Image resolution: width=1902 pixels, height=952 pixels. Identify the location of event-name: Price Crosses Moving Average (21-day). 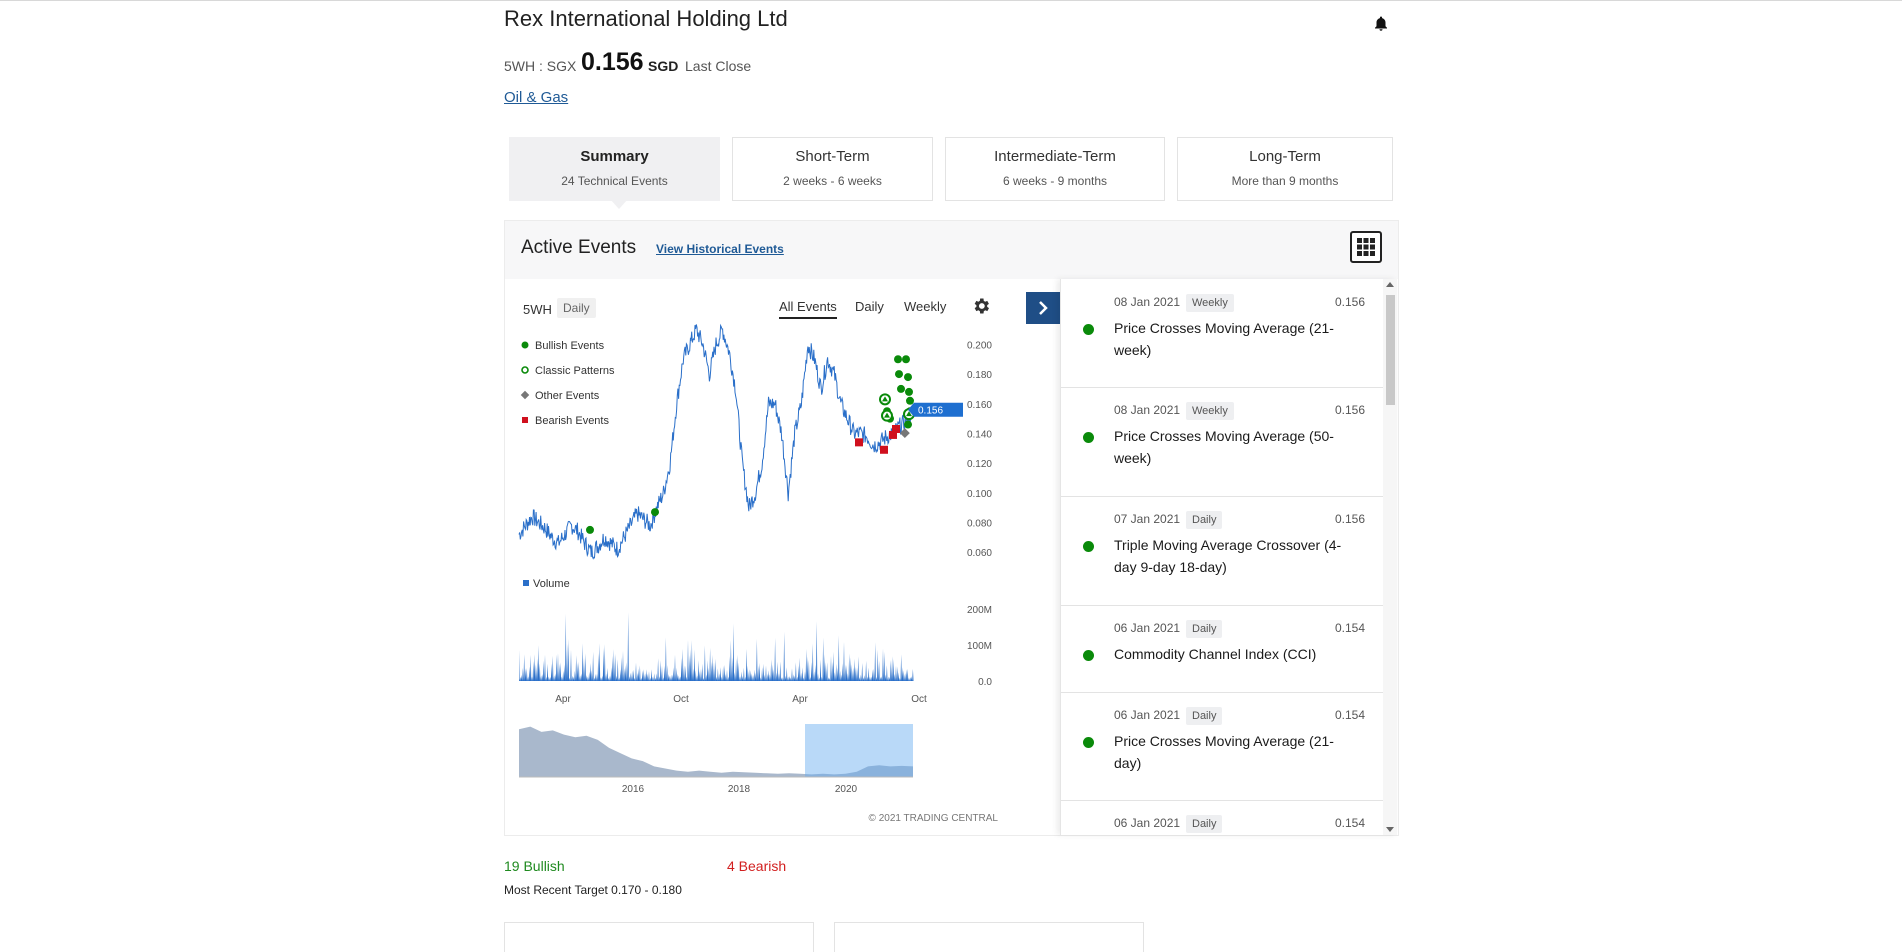
(1224, 752).